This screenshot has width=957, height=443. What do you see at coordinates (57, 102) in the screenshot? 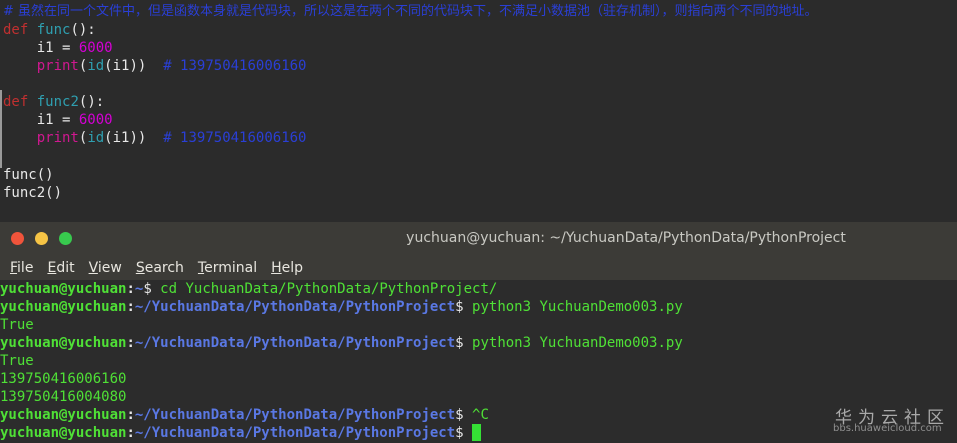
I see `function-name: func2` at bounding box center [57, 102].